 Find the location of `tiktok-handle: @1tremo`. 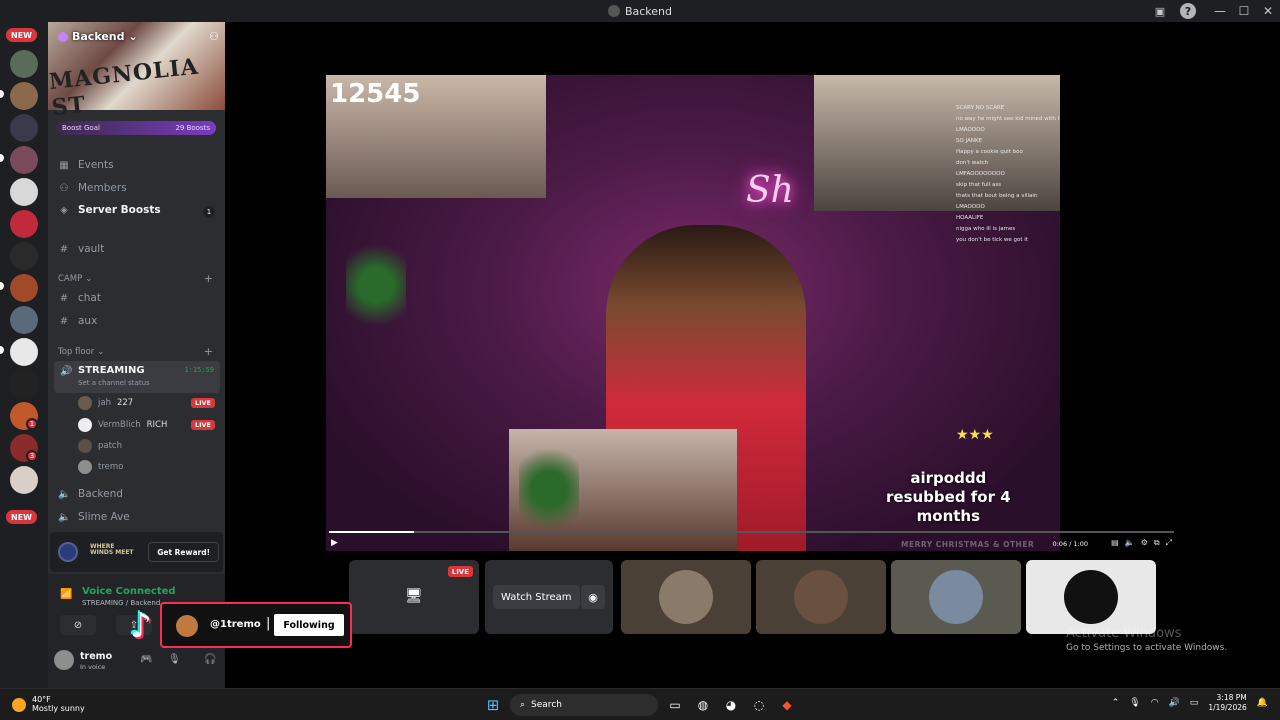

tiktok-handle: @1tremo is located at coordinates (235, 624).